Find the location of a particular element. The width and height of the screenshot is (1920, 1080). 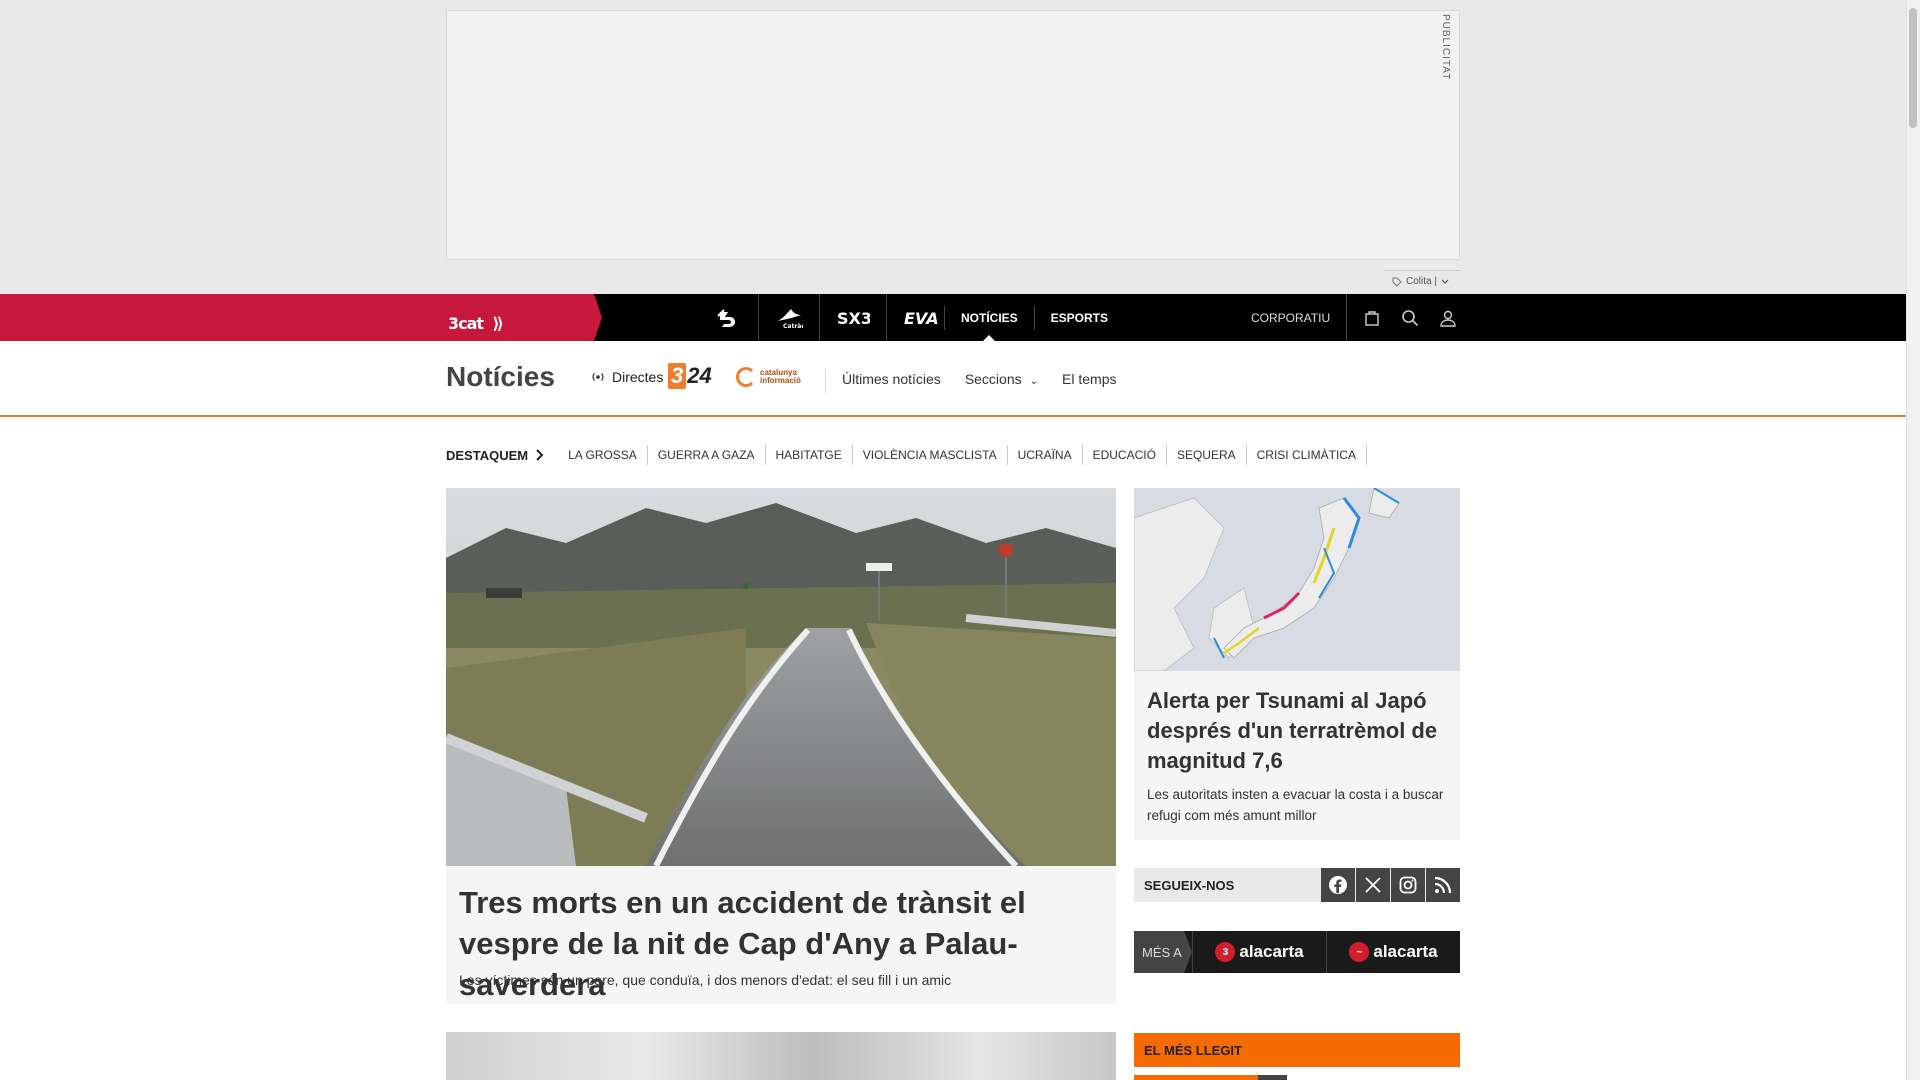

highlight-sequera: SEQUERA is located at coordinates (1207, 455).